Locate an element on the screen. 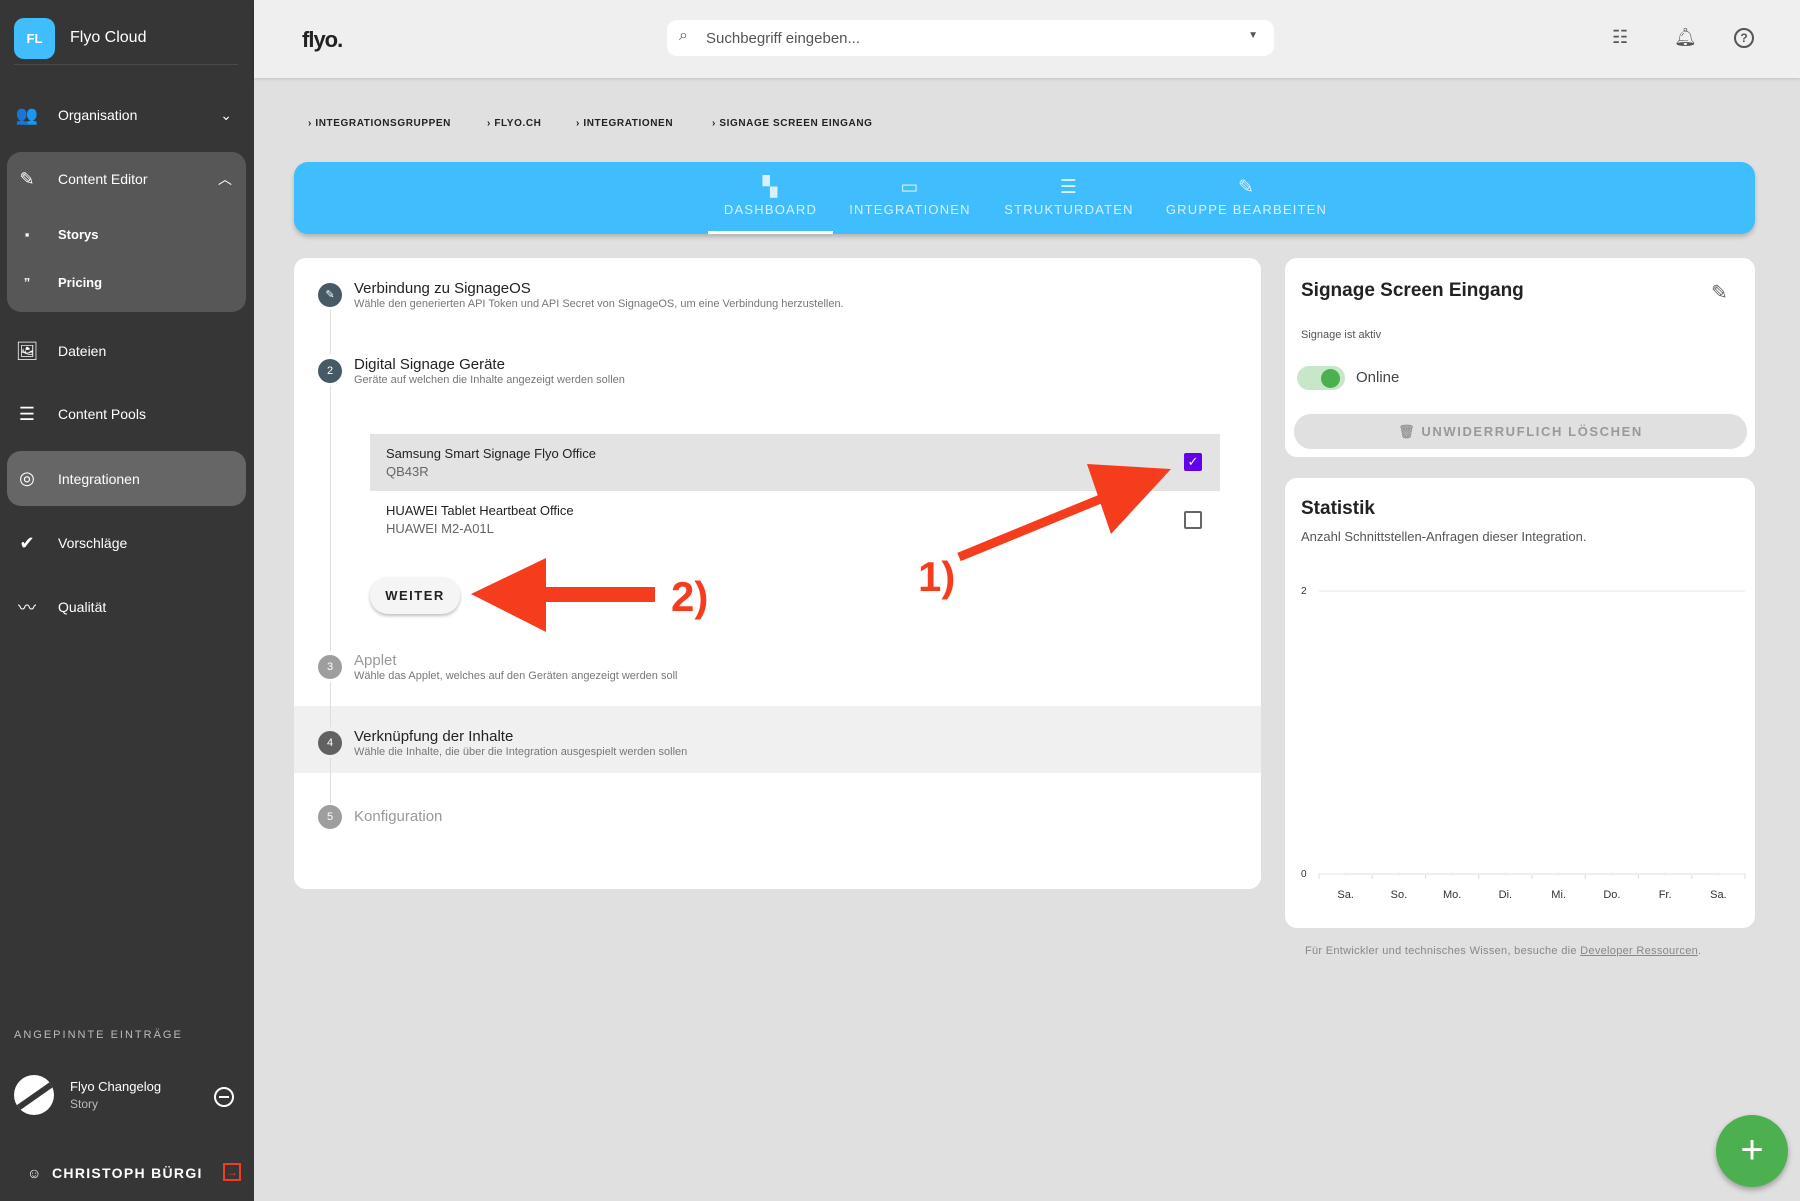 The width and height of the screenshot is (1800, 1201). table-icon: ☰ is located at coordinates (1069, 187).